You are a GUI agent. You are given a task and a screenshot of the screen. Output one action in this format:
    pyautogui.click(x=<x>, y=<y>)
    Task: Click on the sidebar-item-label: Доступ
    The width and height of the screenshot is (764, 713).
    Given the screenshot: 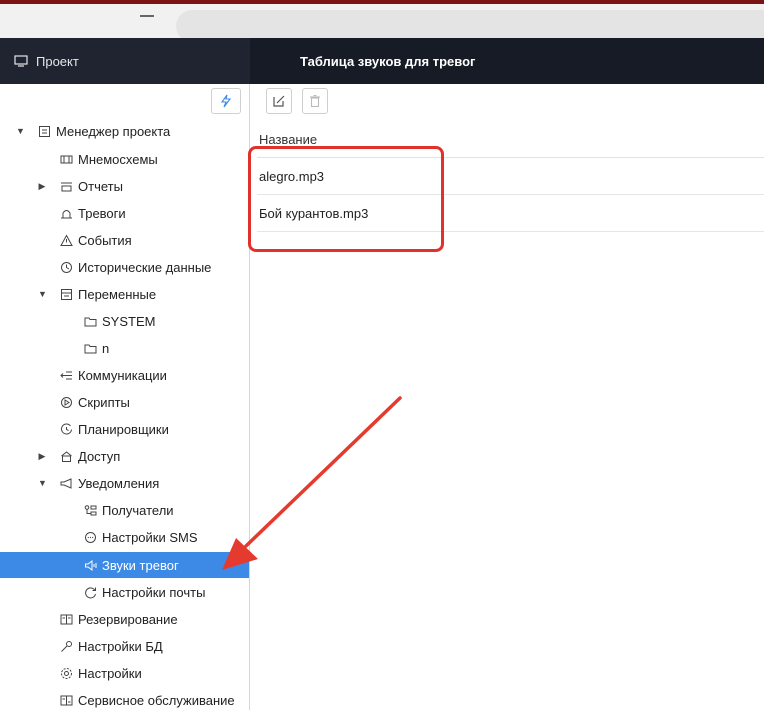 What is the action you would take?
    pyautogui.click(x=99, y=456)
    